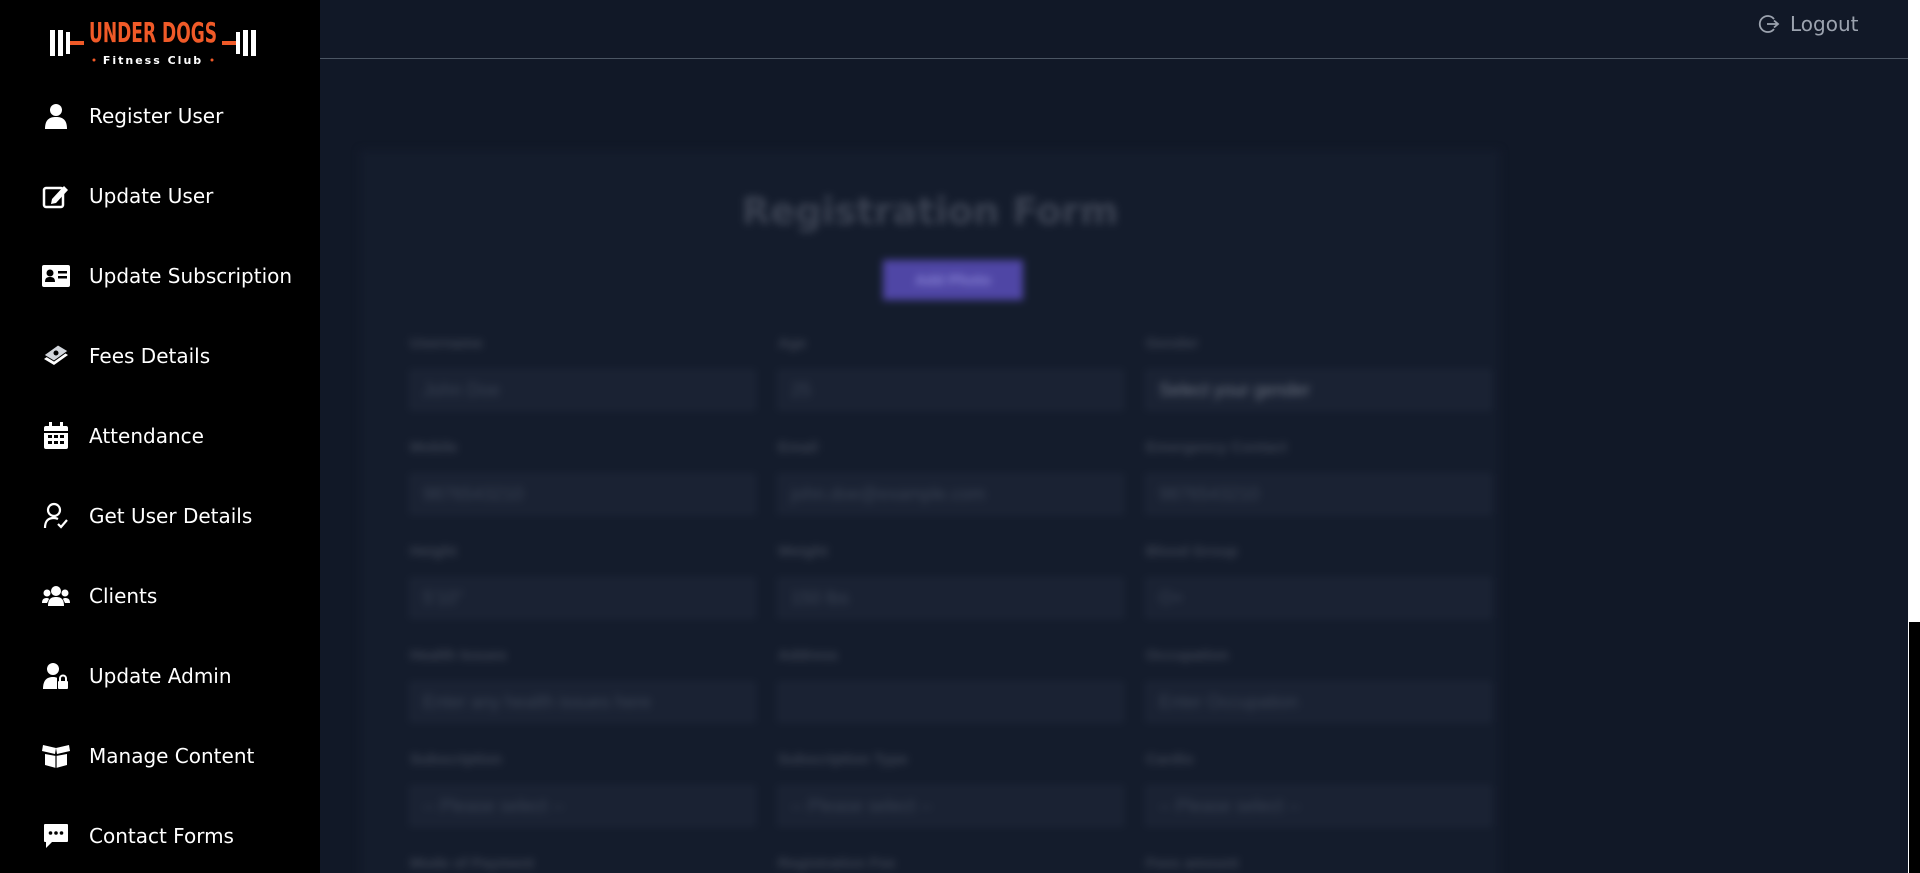  I want to click on add-photo-button: Add Photo, so click(953, 280).